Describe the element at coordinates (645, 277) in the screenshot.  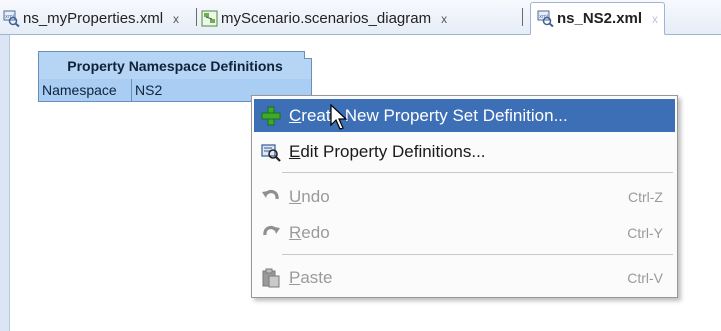
I see `paste-shortcut: Ctrl-V` at that location.